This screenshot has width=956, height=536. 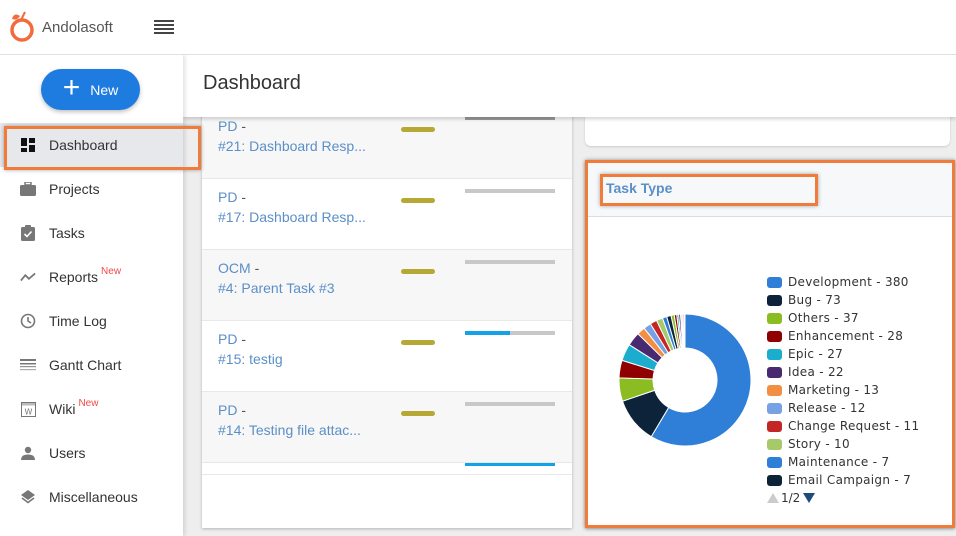 I want to click on sidebar-item-time-log: Time Log, so click(x=91, y=321).